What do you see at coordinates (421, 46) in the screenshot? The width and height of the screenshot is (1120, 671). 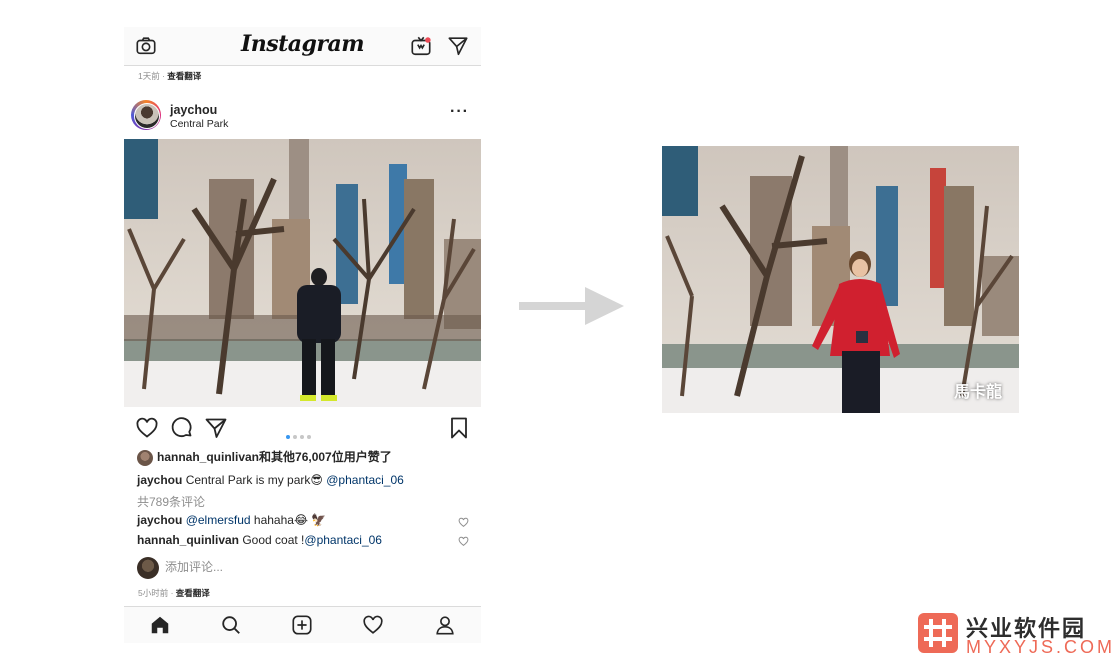 I see `igtv-icon` at bounding box center [421, 46].